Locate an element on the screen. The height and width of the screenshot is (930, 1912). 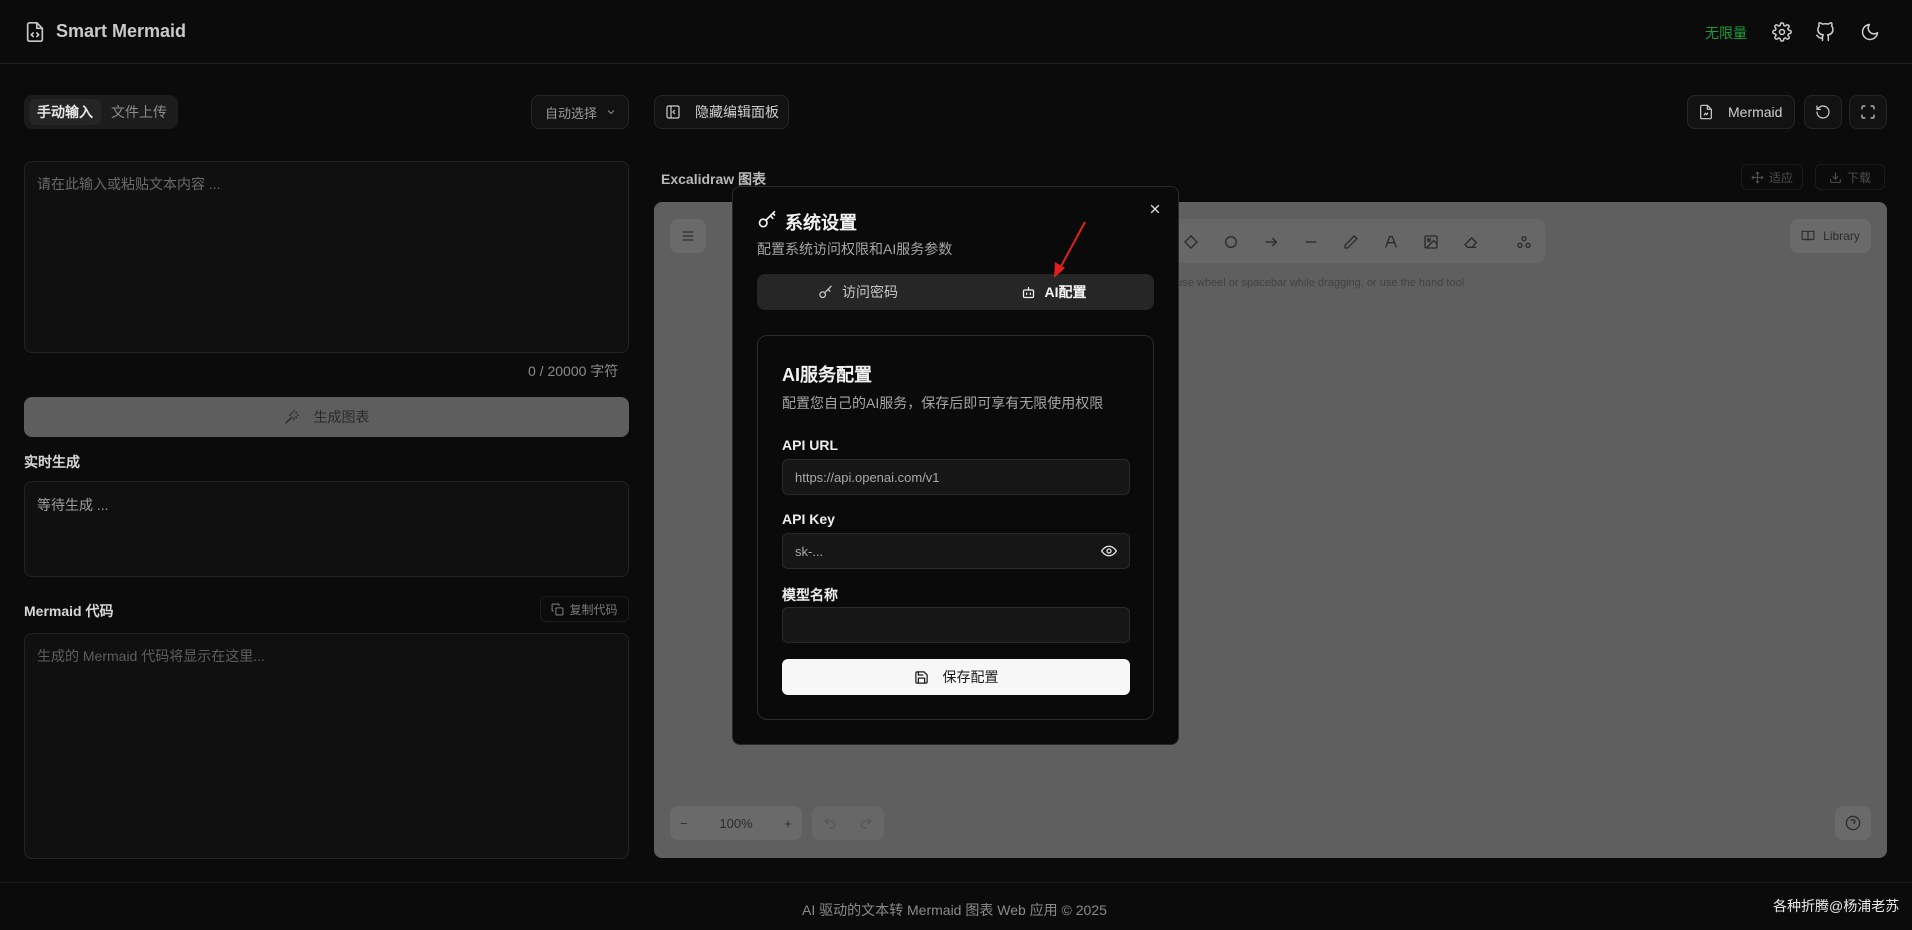
tab-ai-config-label: AI配置 is located at coordinates (1065, 292).